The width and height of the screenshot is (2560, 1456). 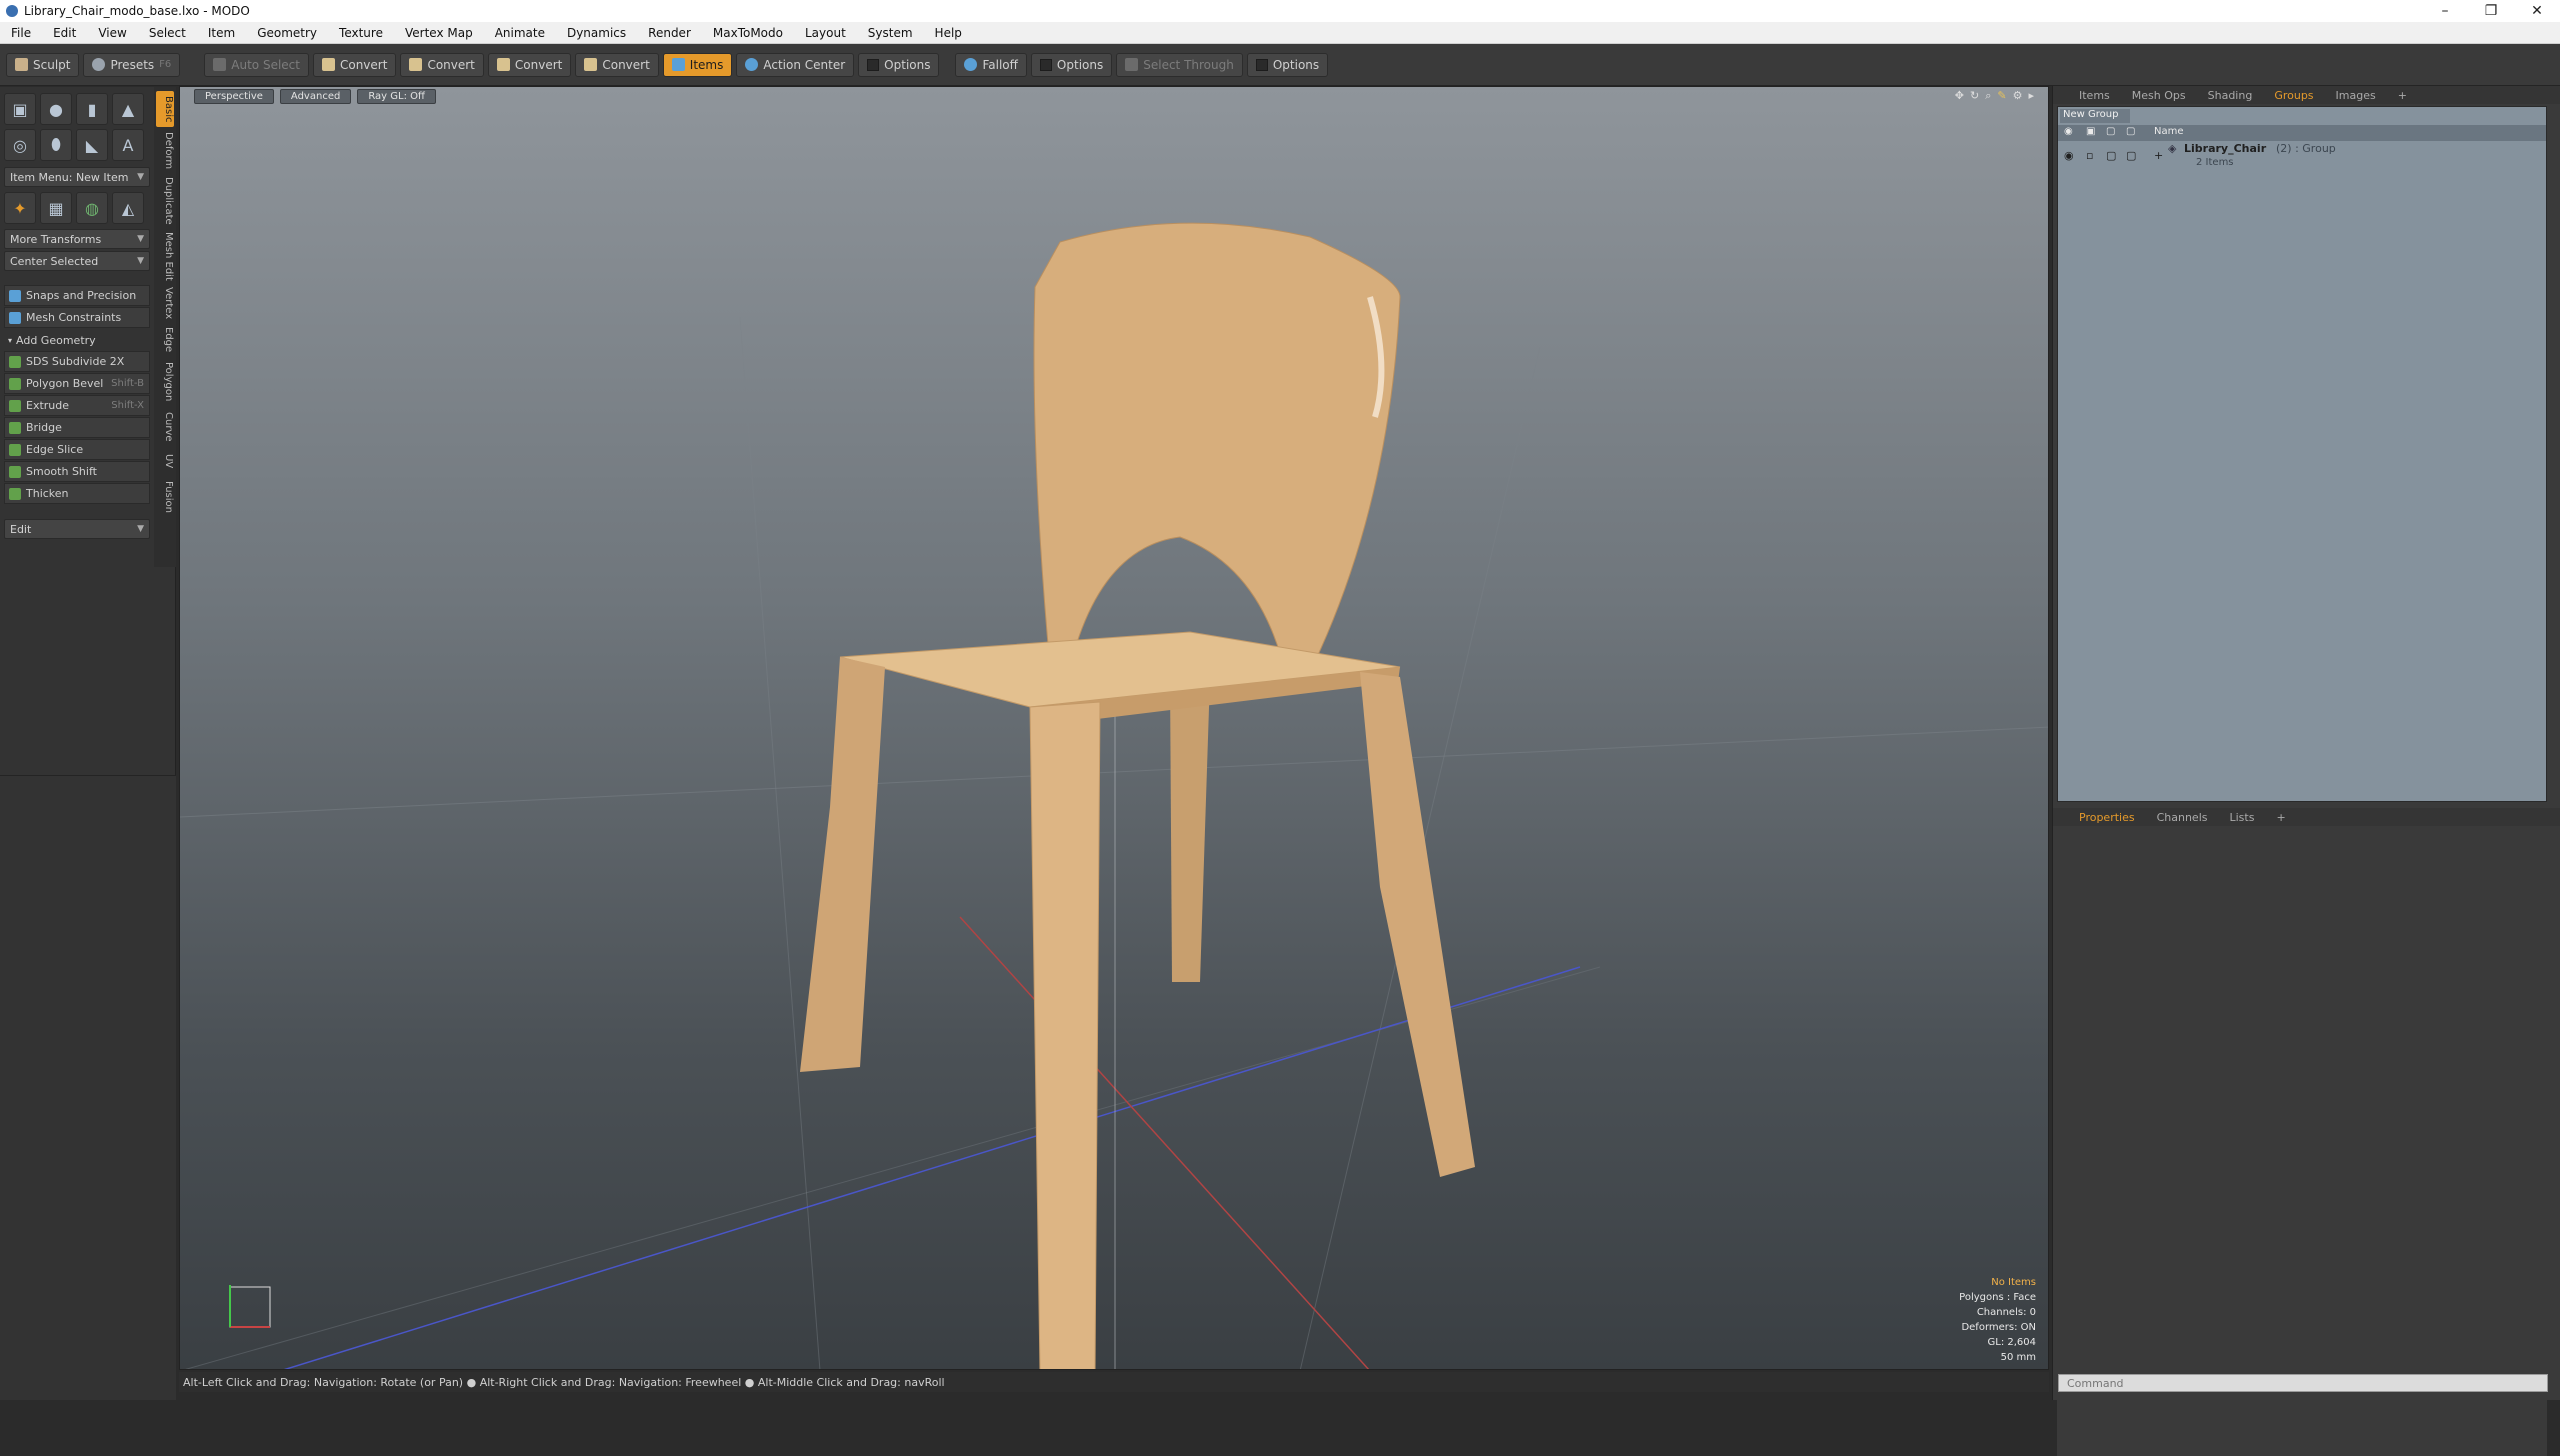 What do you see at coordinates (77, 449) in the screenshot?
I see `tool-edge-slice: Edge Slice` at bounding box center [77, 449].